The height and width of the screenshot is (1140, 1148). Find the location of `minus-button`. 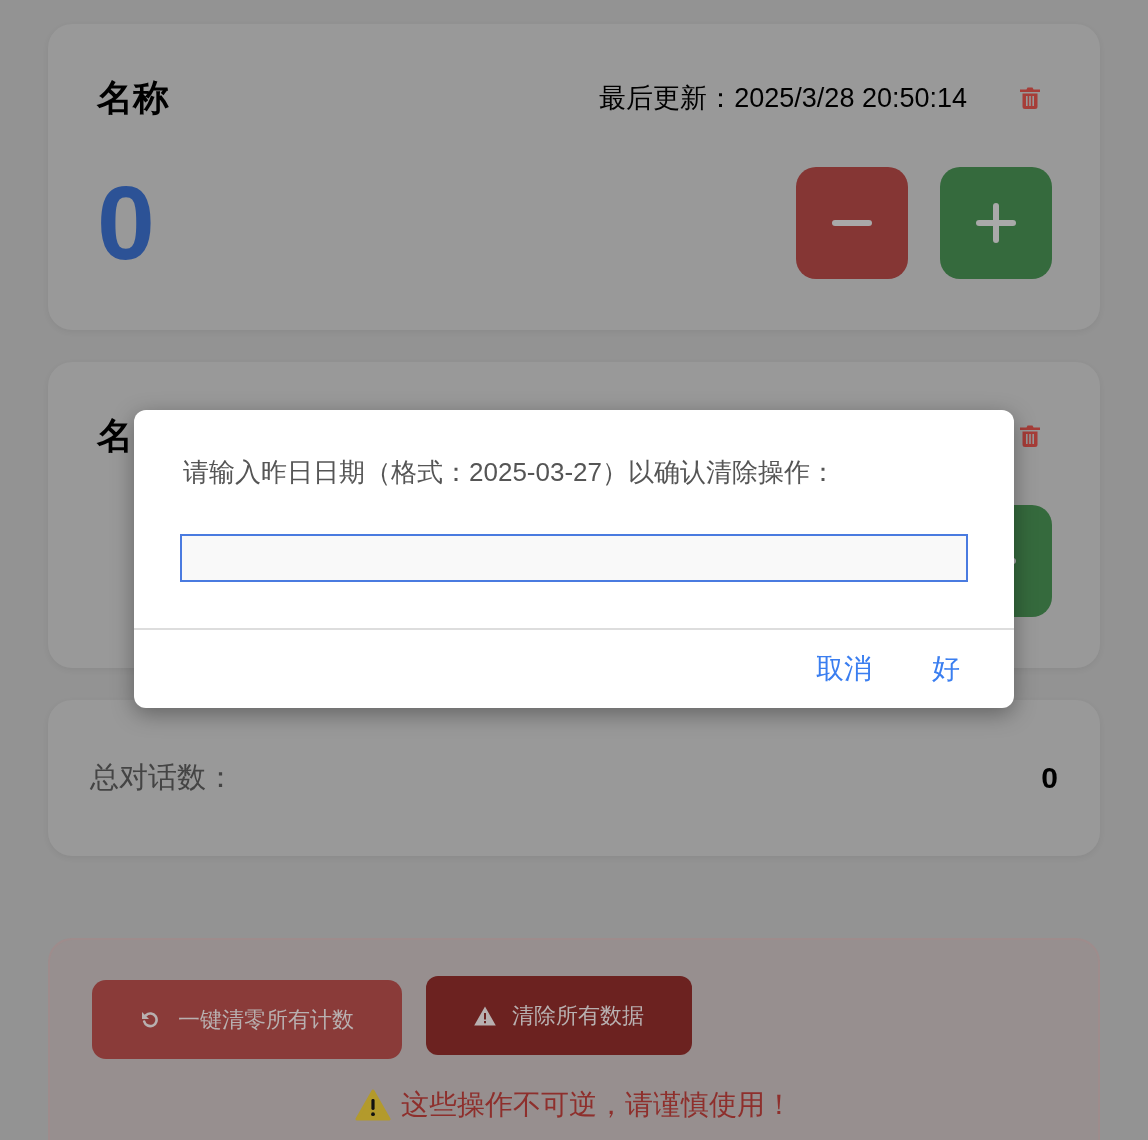

minus-button is located at coordinates (852, 223).